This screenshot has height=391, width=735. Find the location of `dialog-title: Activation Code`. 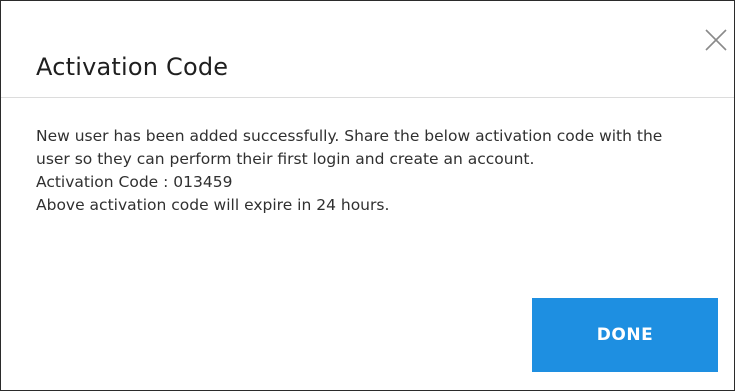

dialog-title: Activation Code is located at coordinates (132, 67).